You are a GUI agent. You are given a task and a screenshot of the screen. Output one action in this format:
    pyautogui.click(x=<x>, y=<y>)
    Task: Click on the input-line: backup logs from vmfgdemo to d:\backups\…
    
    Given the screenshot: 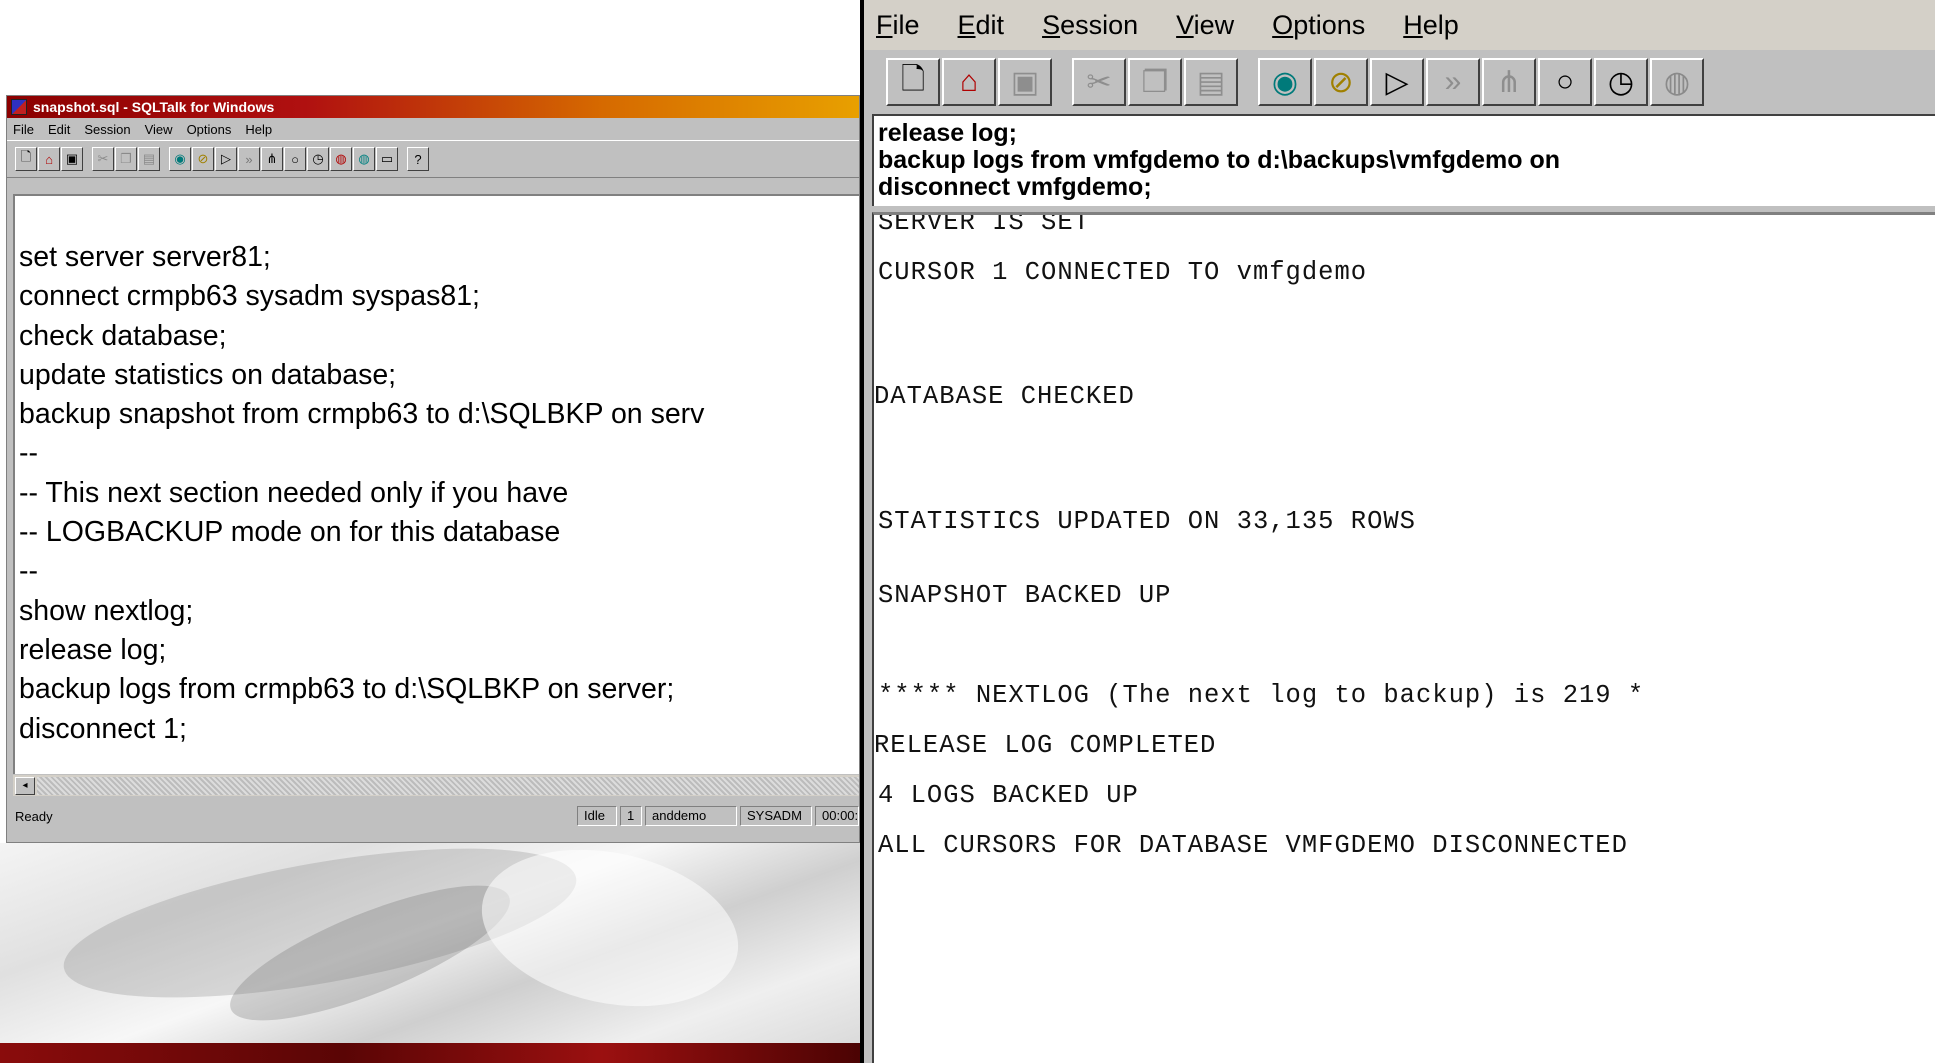 What is the action you would take?
    pyautogui.click(x=1219, y=160)
    